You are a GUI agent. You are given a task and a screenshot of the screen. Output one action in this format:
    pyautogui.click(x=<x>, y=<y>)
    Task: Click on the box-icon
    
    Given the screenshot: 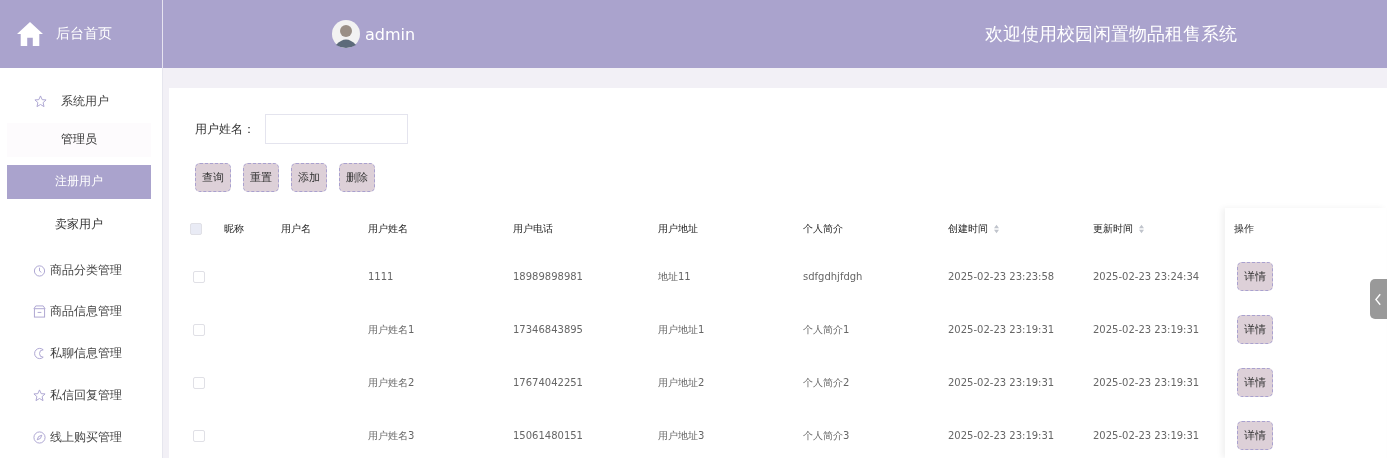 What is the action you would take?
    pyautogui.click(x=39, y=312)
    